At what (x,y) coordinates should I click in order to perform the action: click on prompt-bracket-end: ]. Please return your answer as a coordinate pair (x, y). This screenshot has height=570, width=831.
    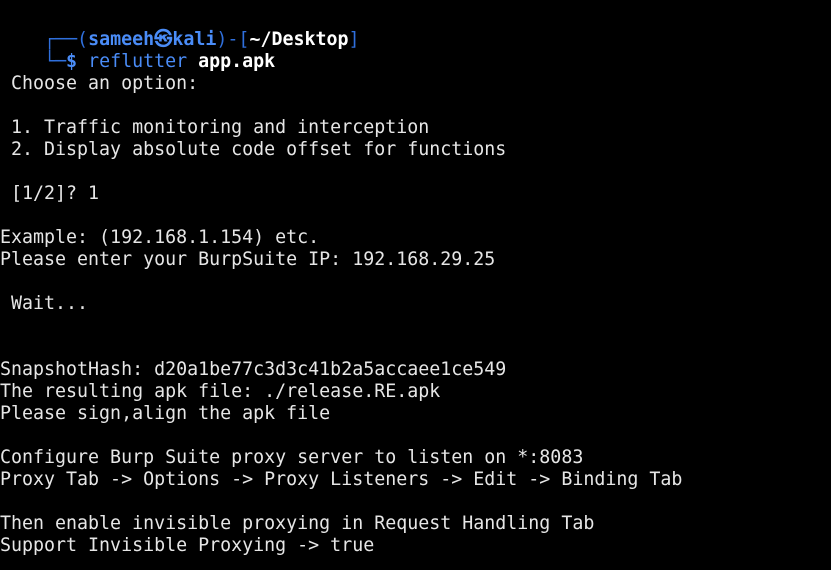
    Looking at the image, I should click on (354, 39).